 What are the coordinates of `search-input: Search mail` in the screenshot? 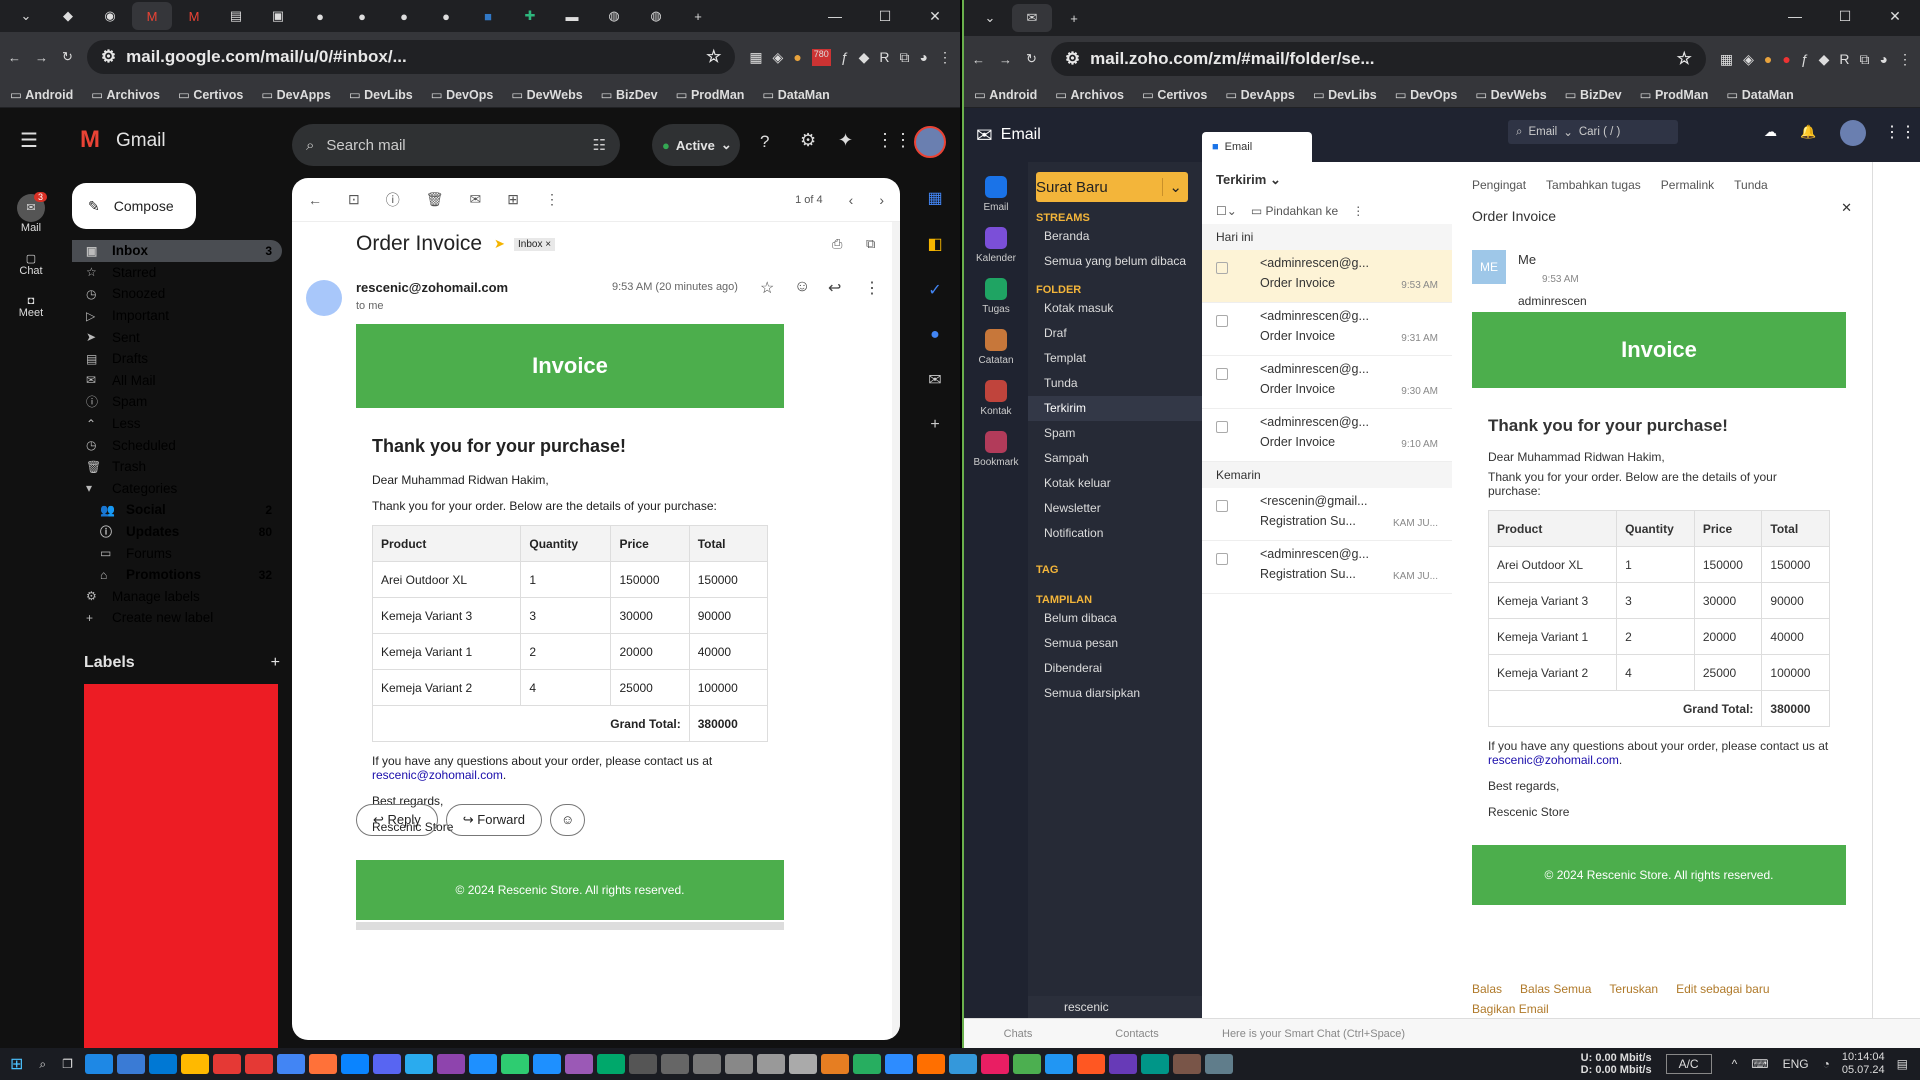 It's located at (365, 145).